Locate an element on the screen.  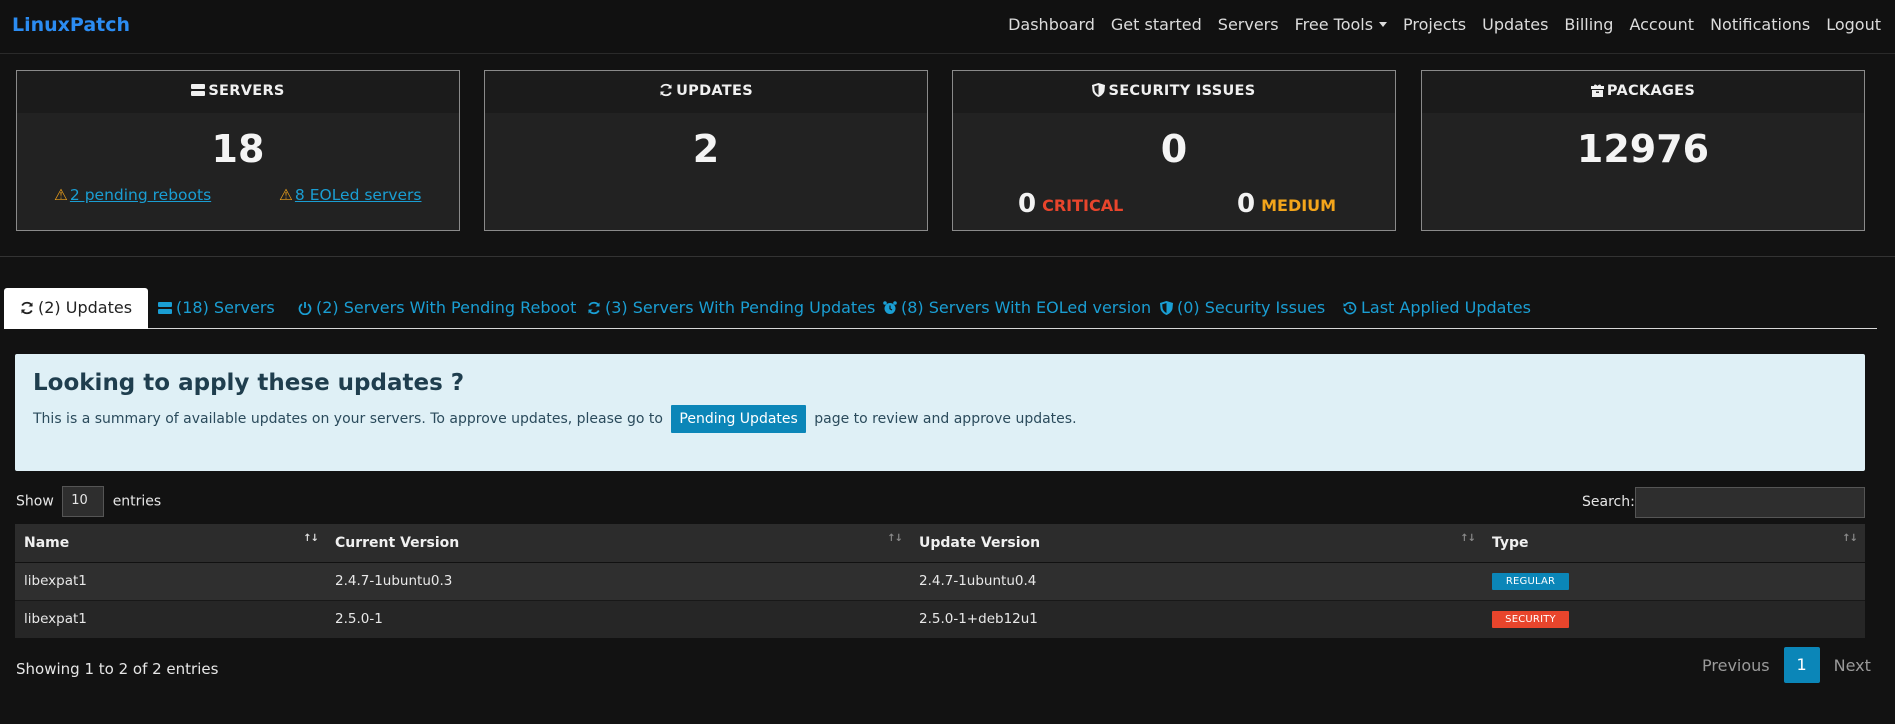
nav-free-tools: Free Tools is located at coordinates (1341, 24).